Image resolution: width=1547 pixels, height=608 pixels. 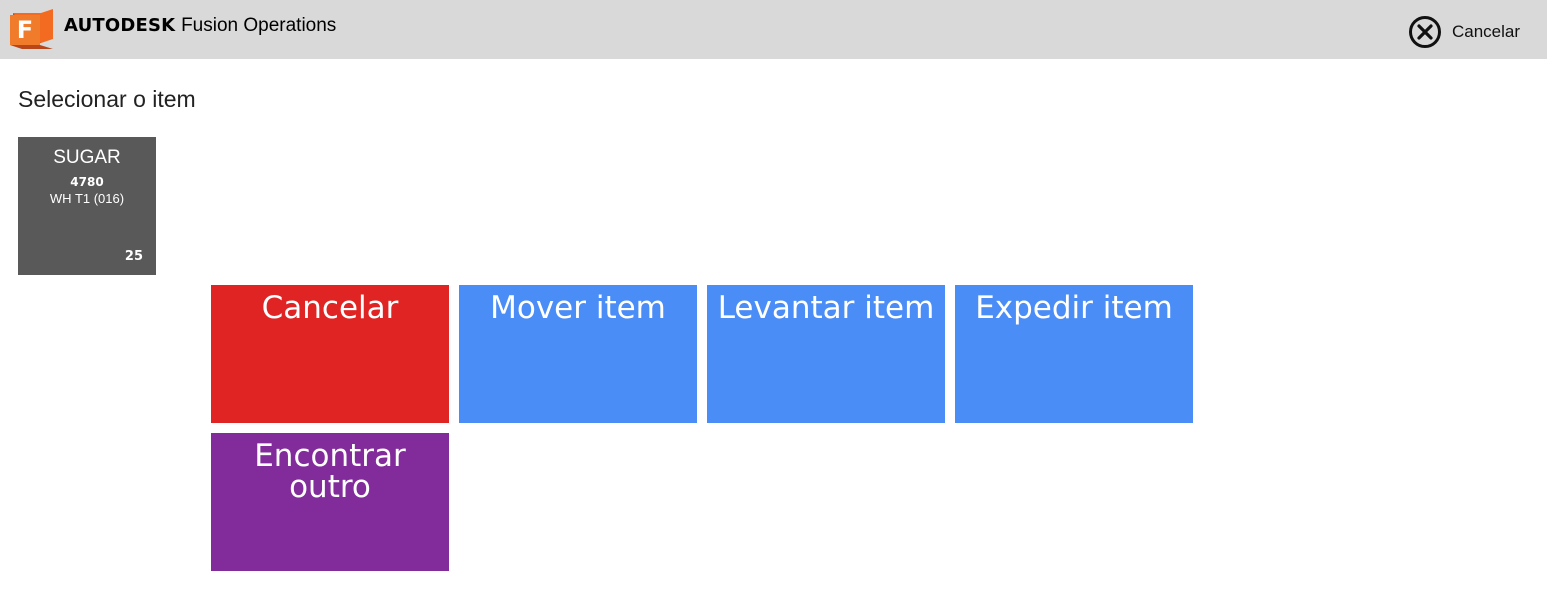 I want to click on item-tile: SUGAR 4780 WH T1 (016) 25, so click(x=87, y=206).